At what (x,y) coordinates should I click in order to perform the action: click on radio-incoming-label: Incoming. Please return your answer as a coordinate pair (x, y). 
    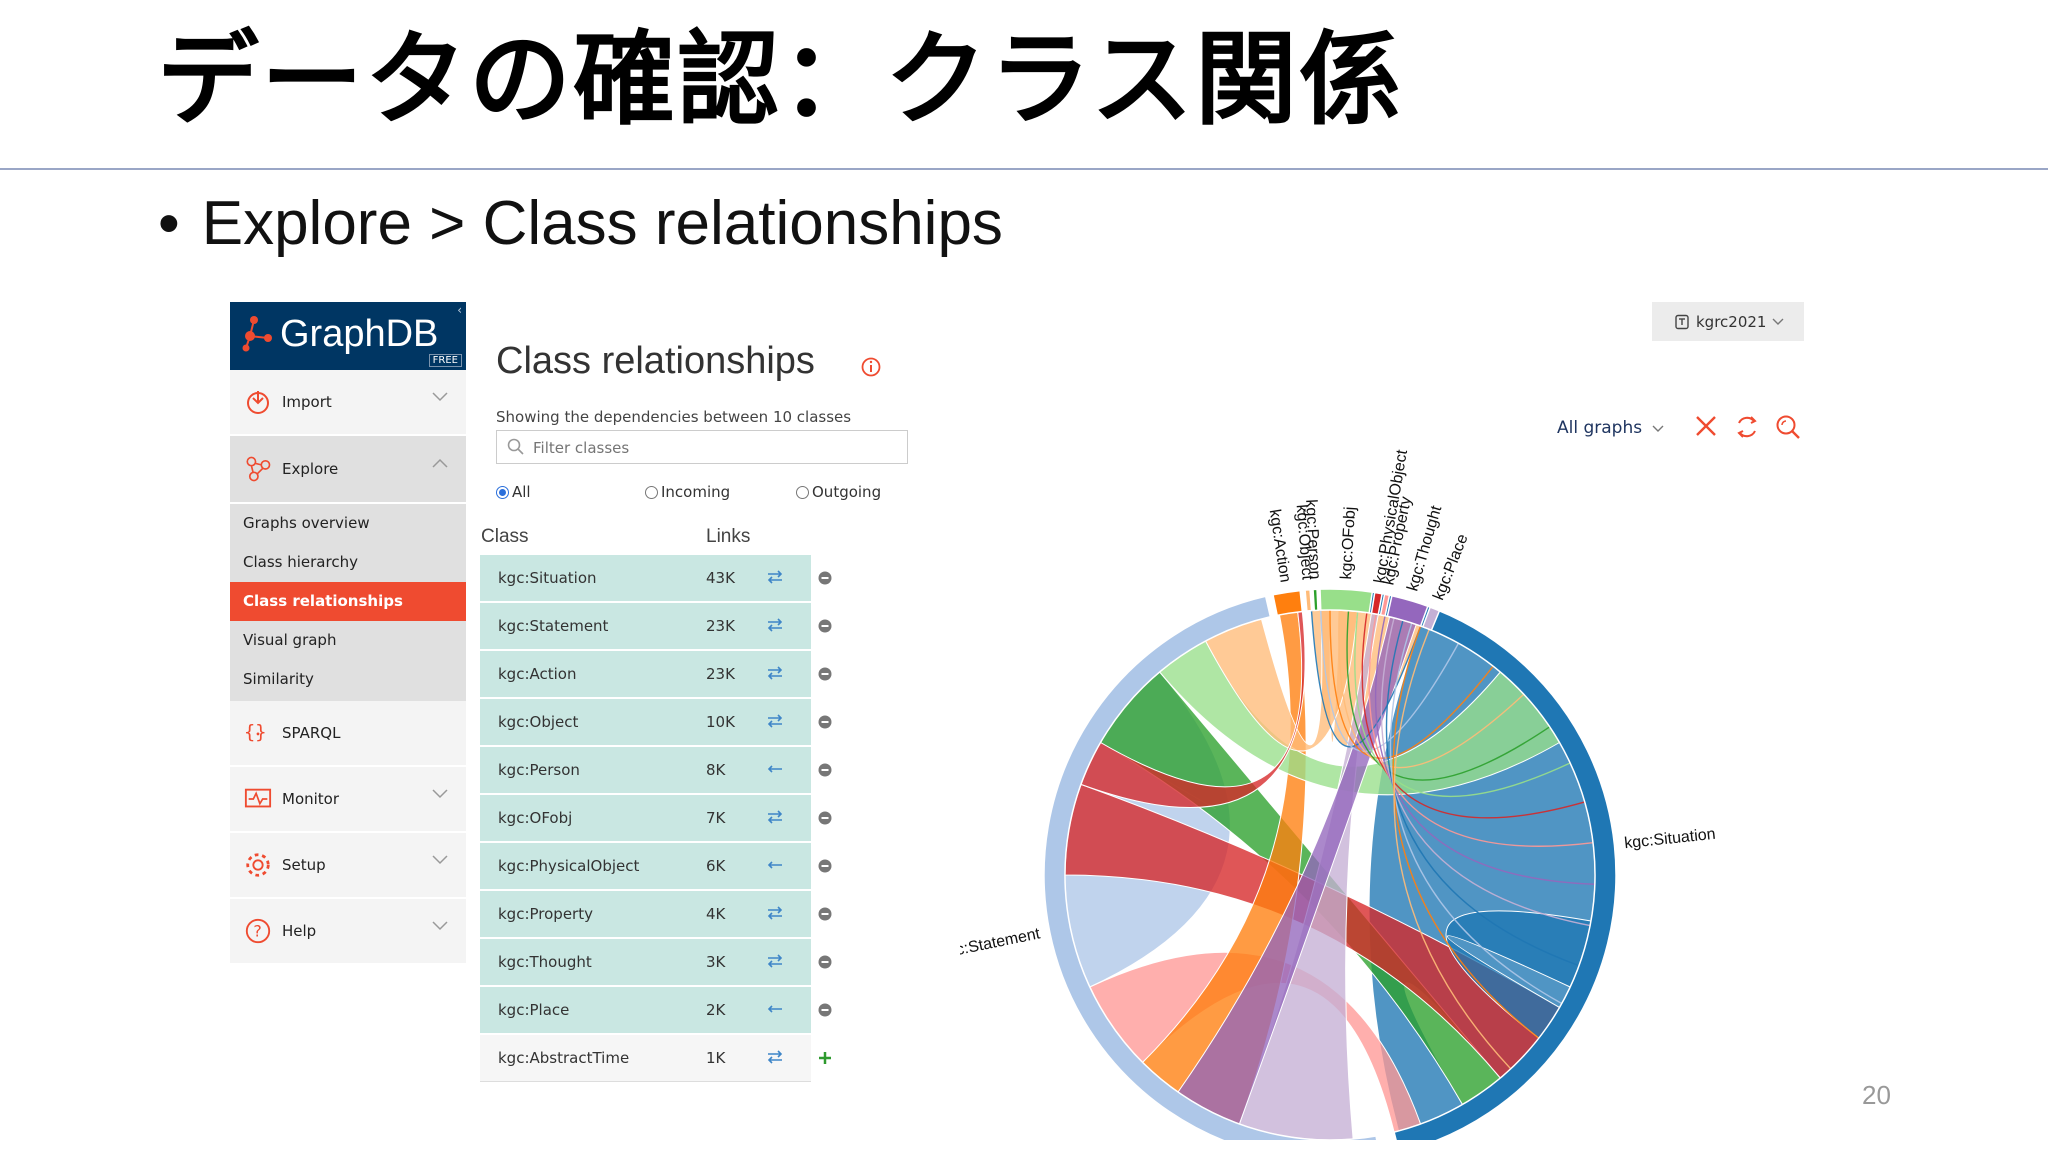
    Looking at the image, I should click on (696, 492).